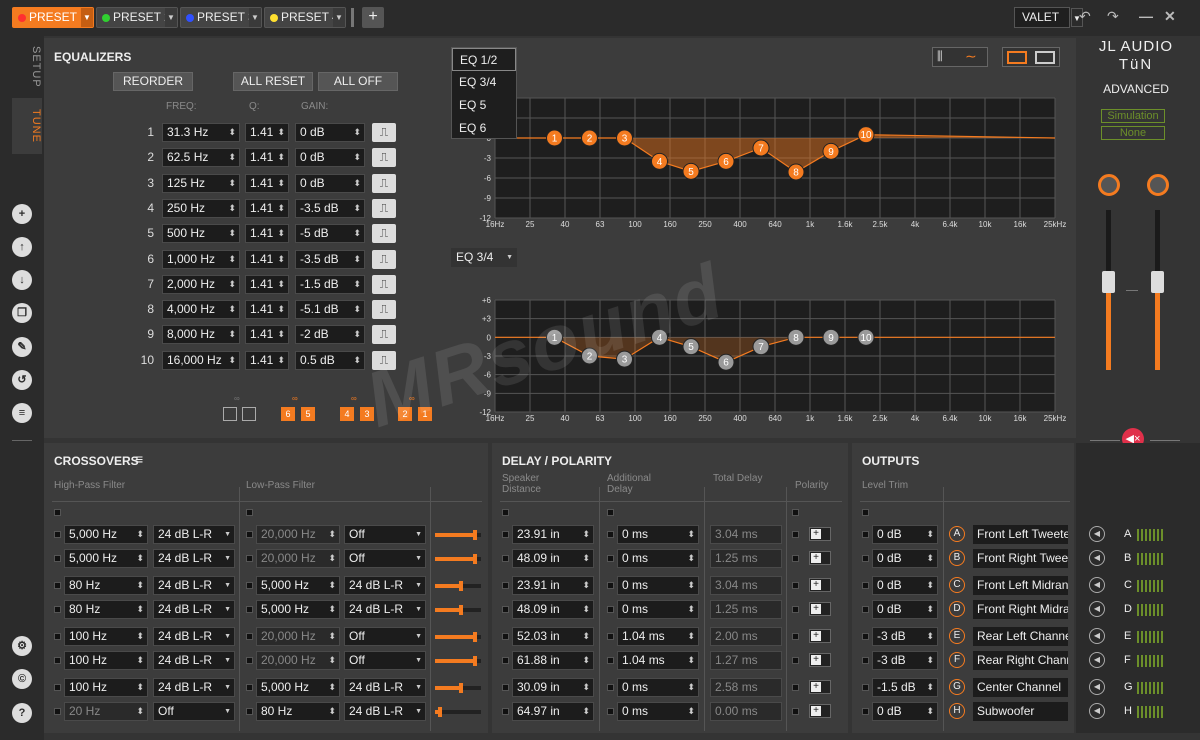  What do you see at coordinates (971, 56) in the screenshot?
I see `curve-icon: ∼` at bounding box center [971, 56].